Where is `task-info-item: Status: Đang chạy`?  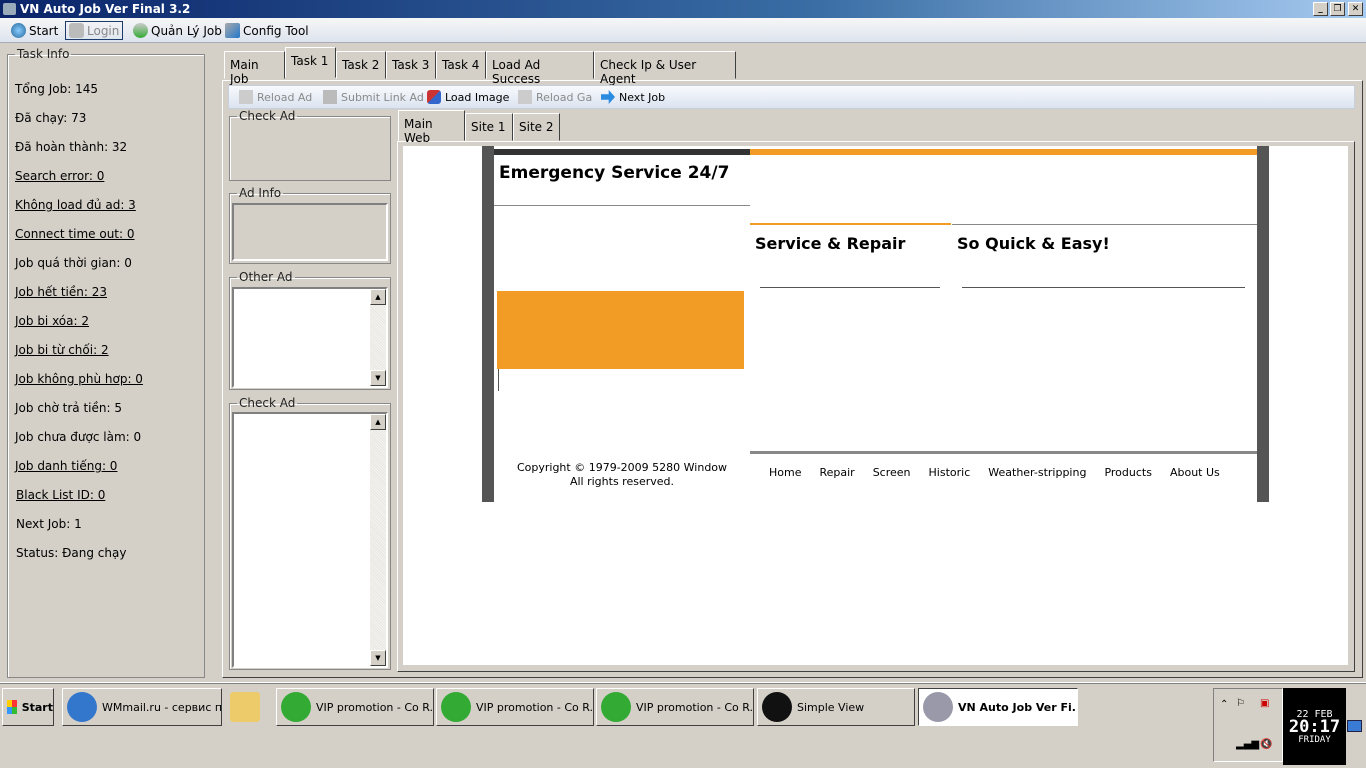 task-info-item: Status: Đang chạy is located at coordinates (71, 553).